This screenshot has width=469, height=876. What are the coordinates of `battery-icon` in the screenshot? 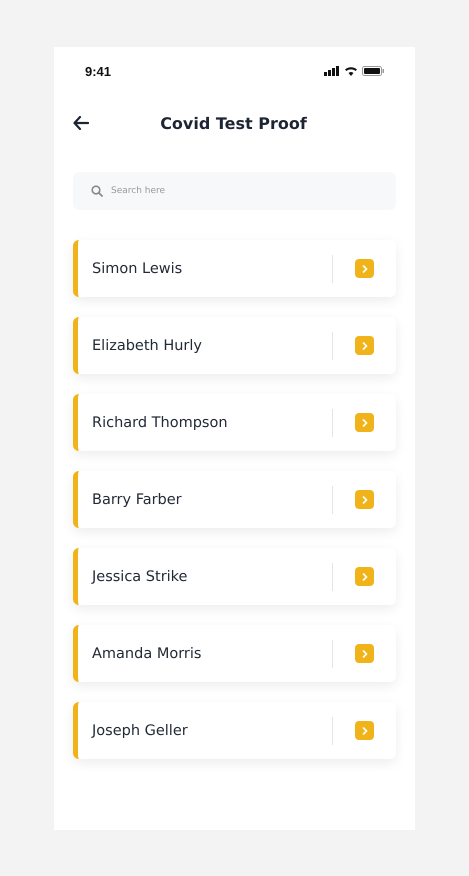 It's located at (373, 71).